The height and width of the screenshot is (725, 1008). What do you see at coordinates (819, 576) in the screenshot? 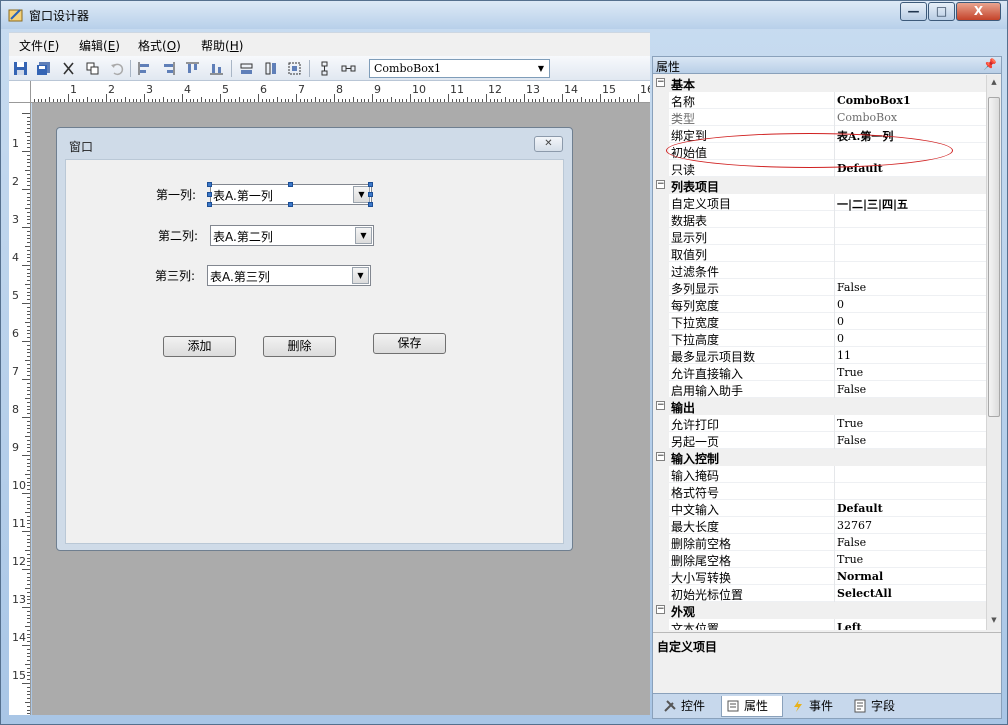
I see `property-row: 大小写转换 Normal` at bounding box center [819, 576].